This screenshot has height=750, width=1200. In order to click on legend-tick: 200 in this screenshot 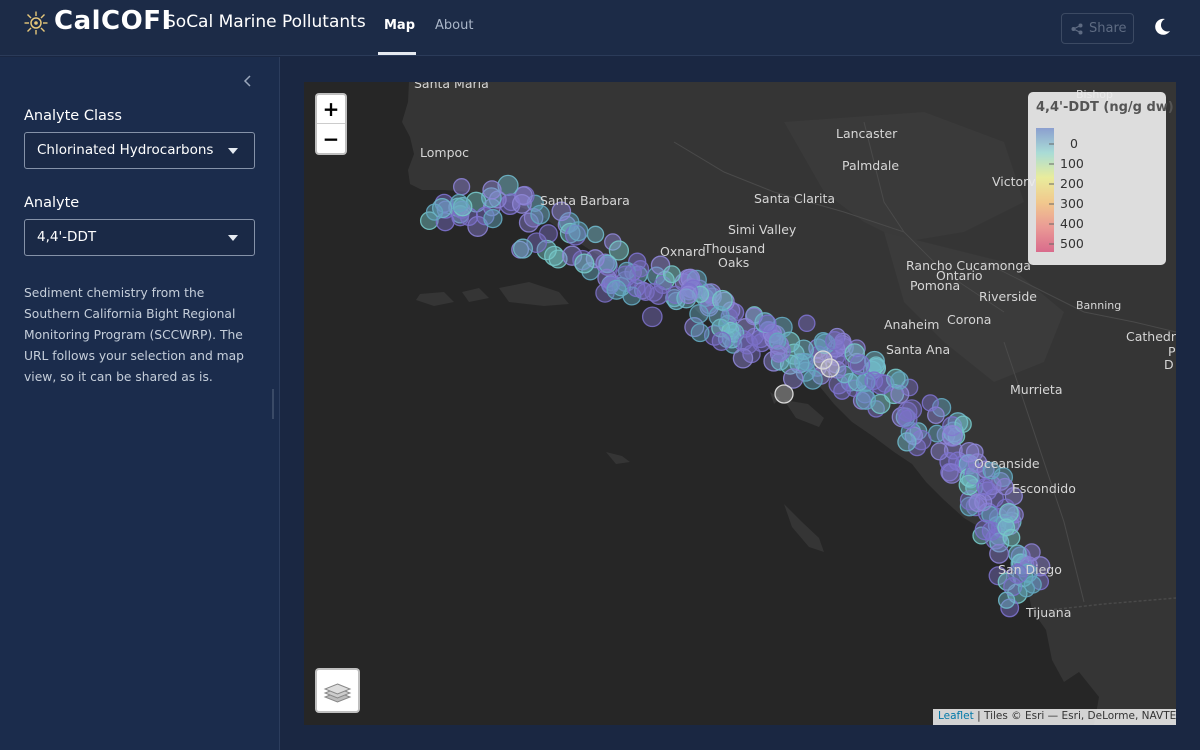, I will do `click(1072, 183)`.